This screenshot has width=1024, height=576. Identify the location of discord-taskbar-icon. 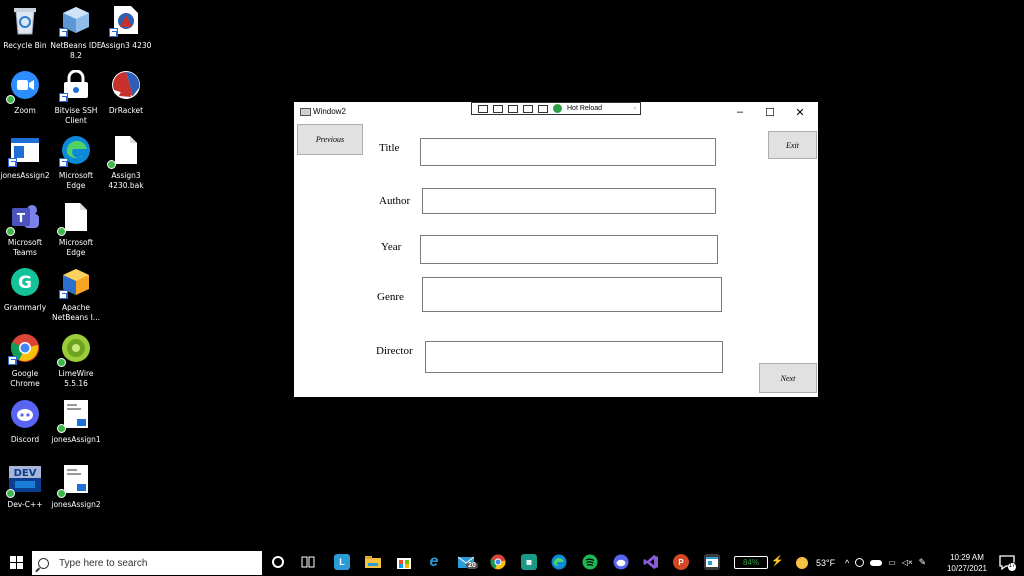
(621, 562).